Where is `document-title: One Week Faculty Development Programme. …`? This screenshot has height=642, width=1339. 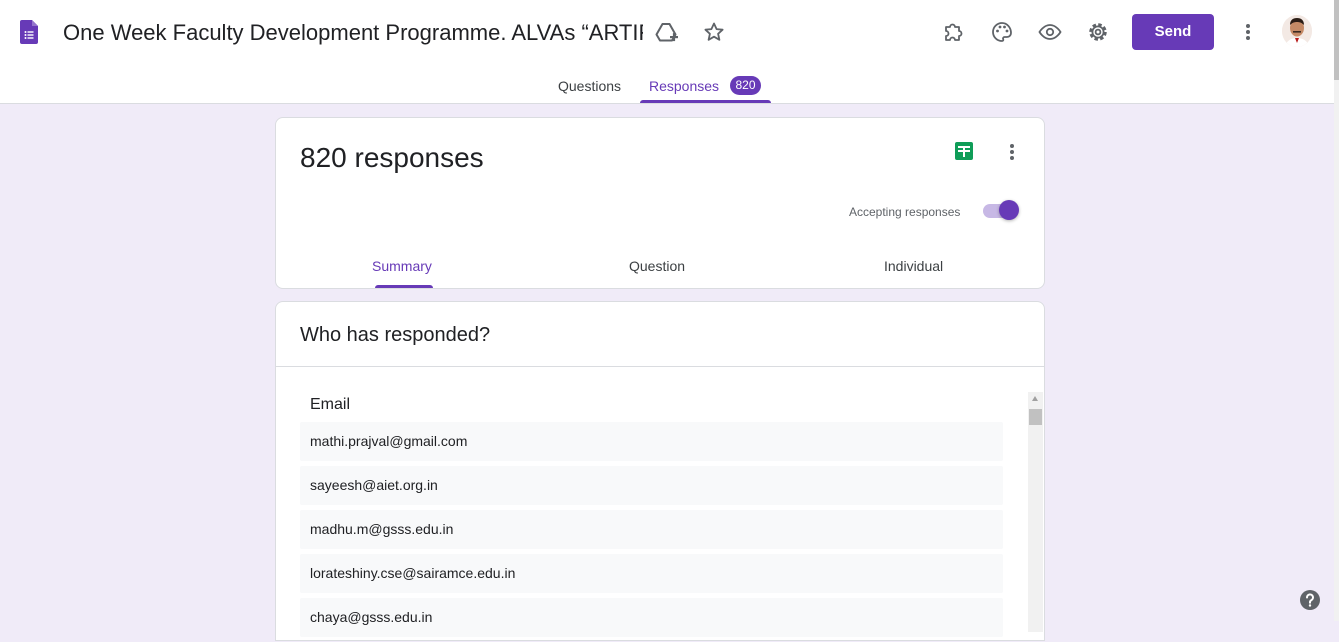 document-title: One Week Faculty Development Programme. … is located at coordinates (353, 33).